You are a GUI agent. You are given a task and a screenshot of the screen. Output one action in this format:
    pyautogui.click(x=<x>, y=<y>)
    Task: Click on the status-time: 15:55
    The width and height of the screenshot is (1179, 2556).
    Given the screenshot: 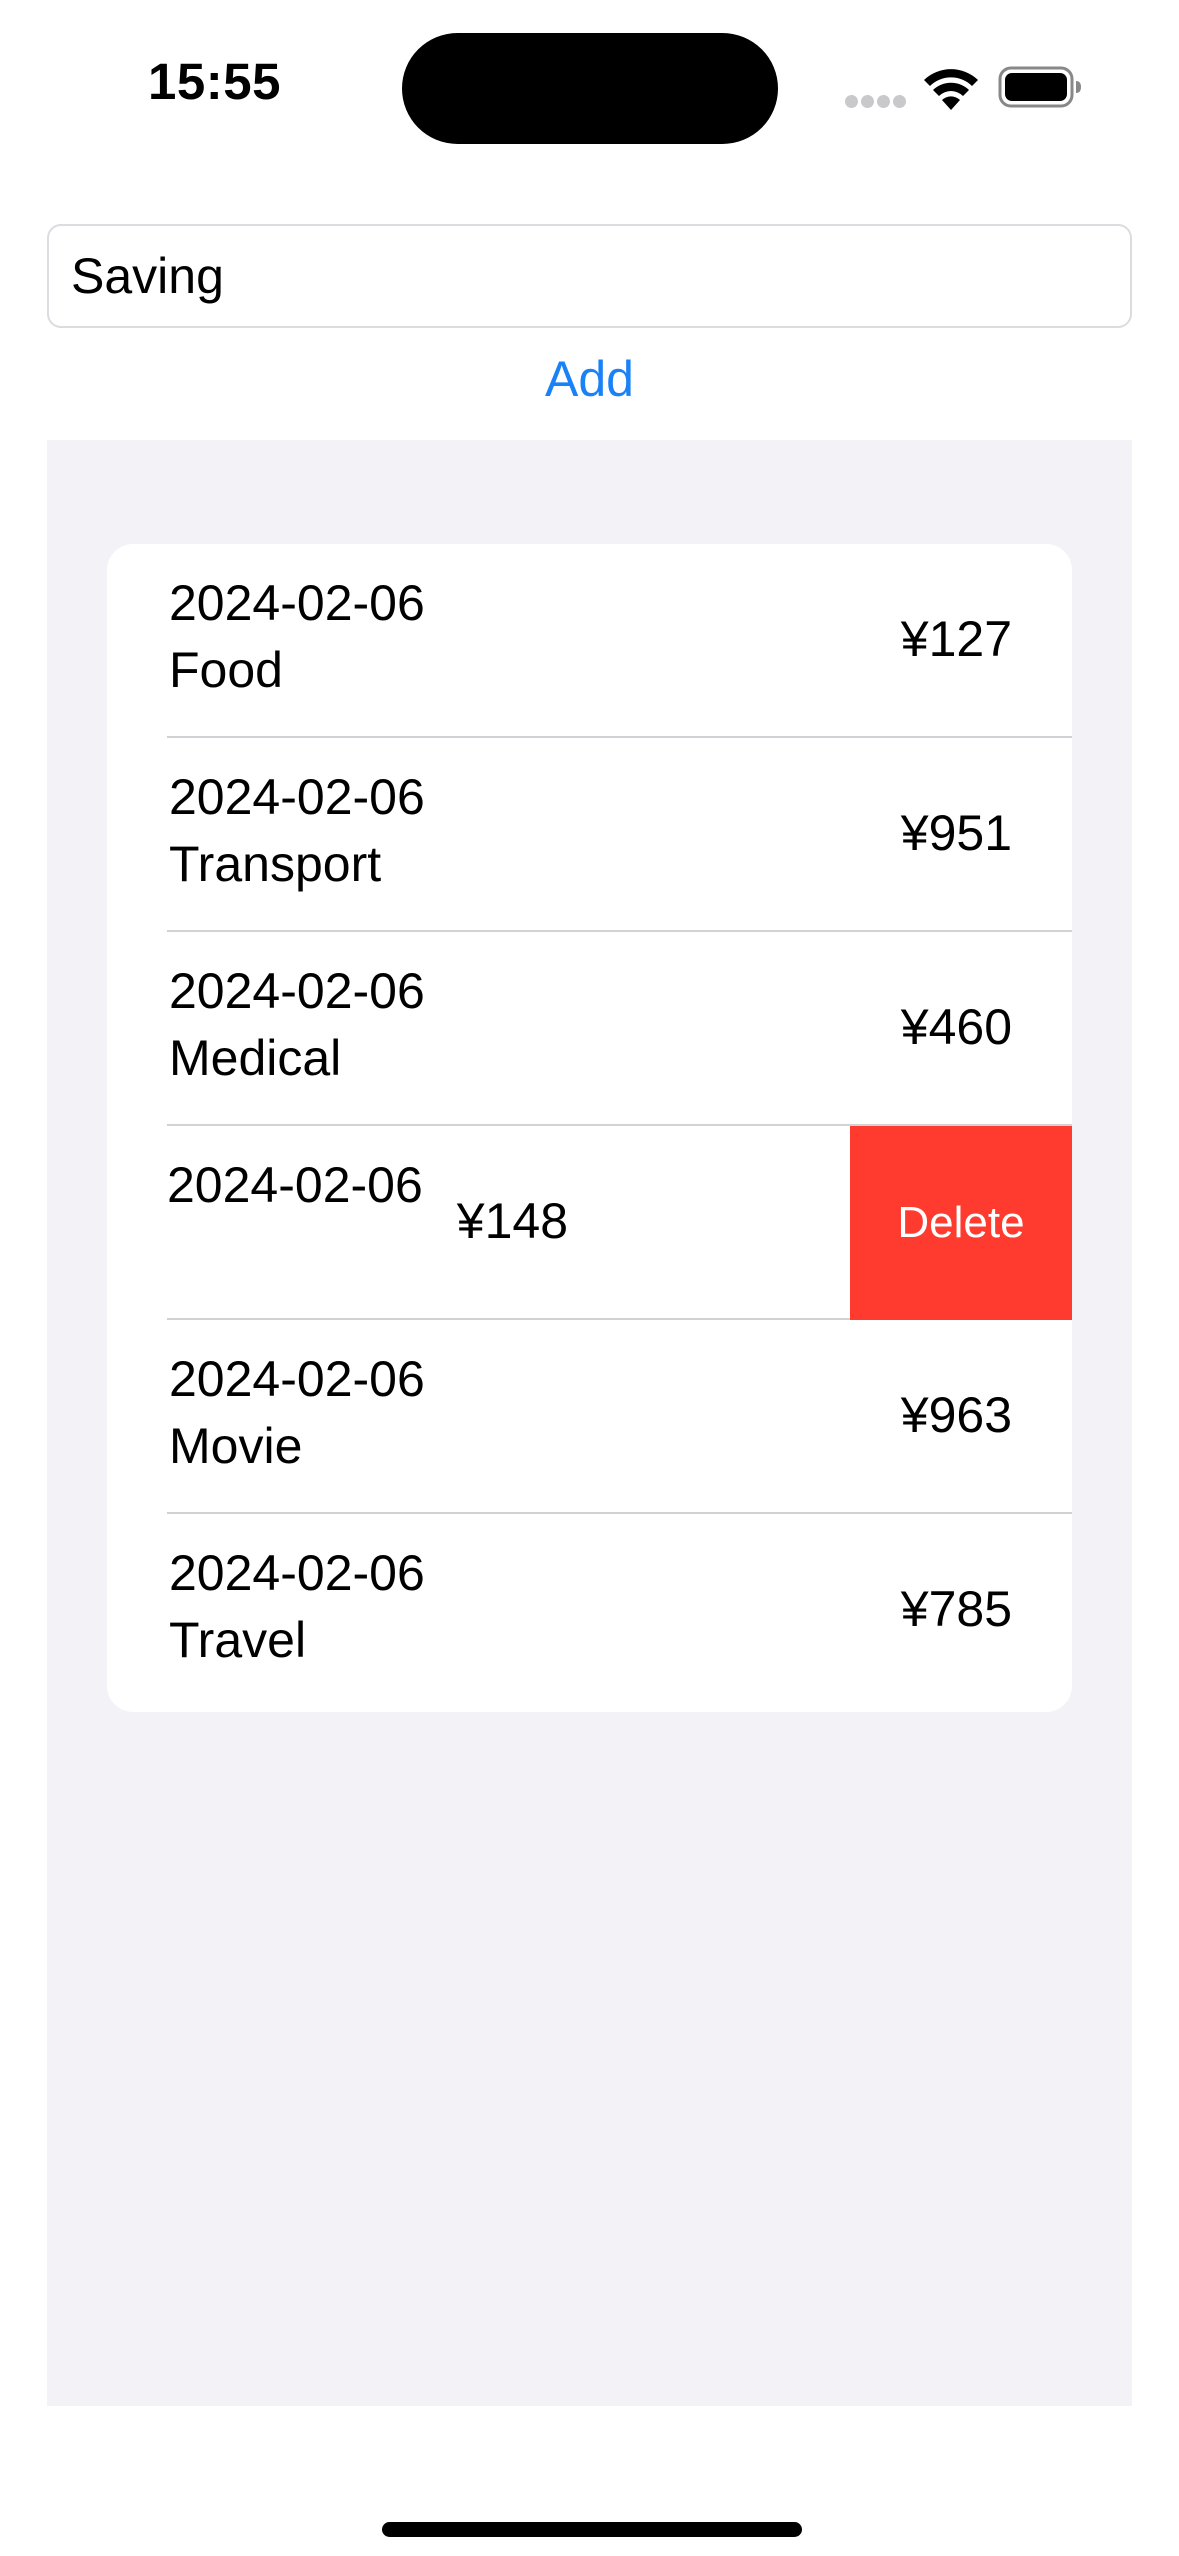 What is the action you would take?
    pyautogui.click(x=214, y=81)
    